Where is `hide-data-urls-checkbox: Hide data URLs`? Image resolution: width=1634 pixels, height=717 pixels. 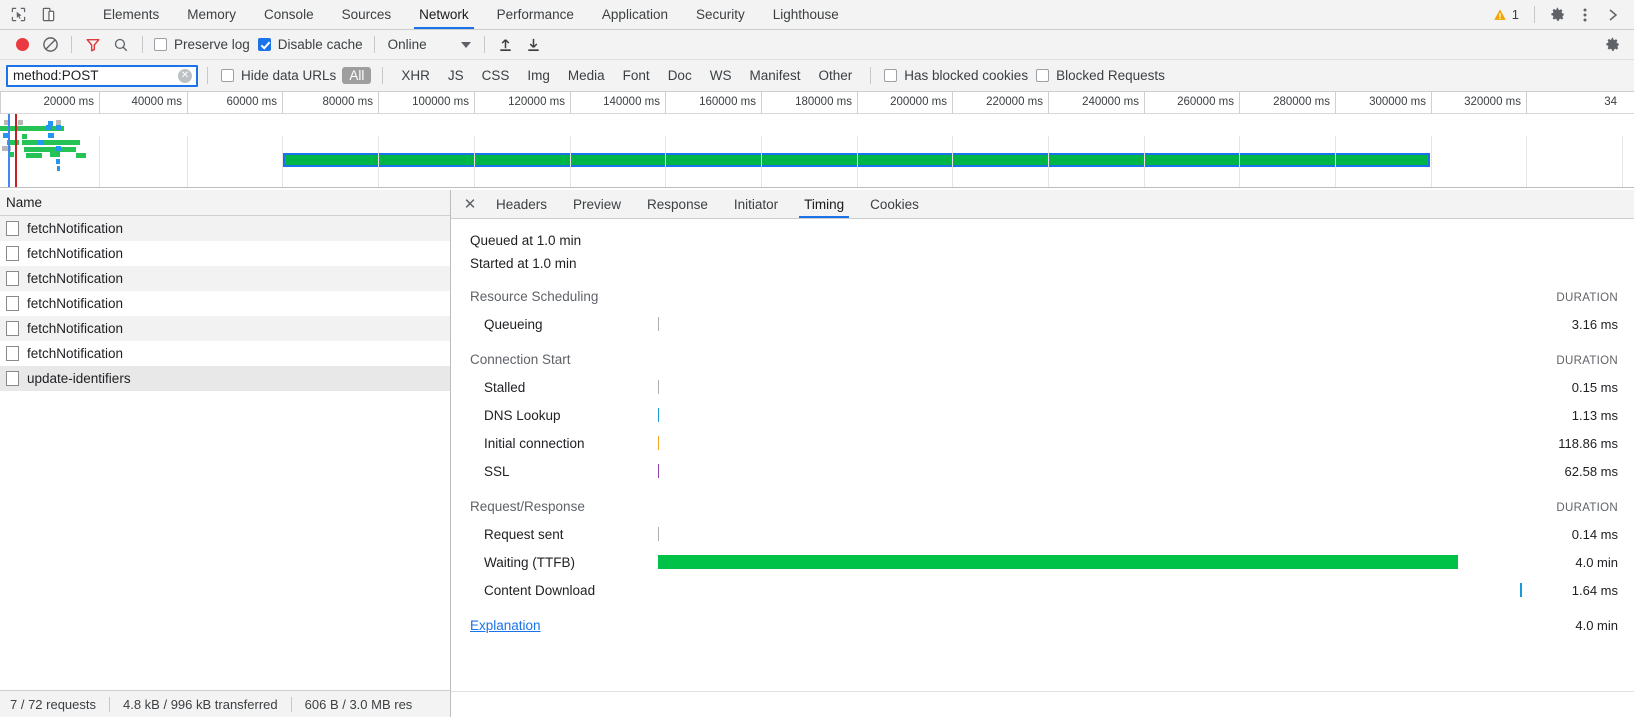 hide-data-urls-checkbox: Hide data URLs is located at coordinates (278, 75).